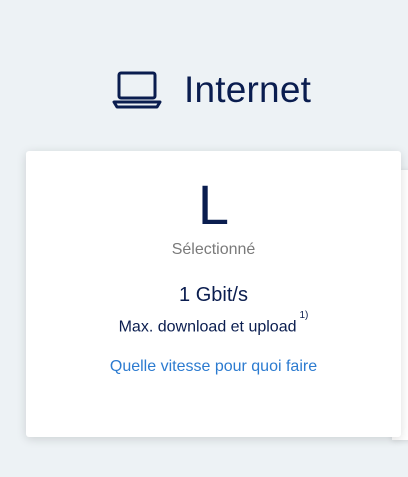  What do you see at coordinates (213, 366) in the screenshot?
I see `speed-help-link: Quelle vitesse pour quoi faire` at bounding box center [213, 366].